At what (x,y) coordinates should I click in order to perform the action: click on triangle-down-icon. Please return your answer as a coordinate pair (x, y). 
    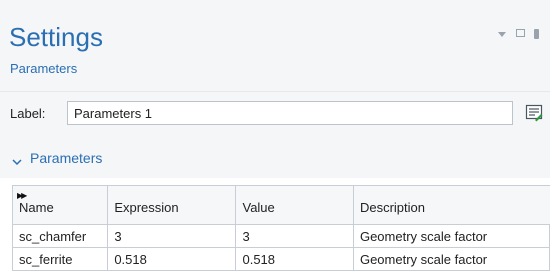
    Looking at the image, I should click on (503, 34).